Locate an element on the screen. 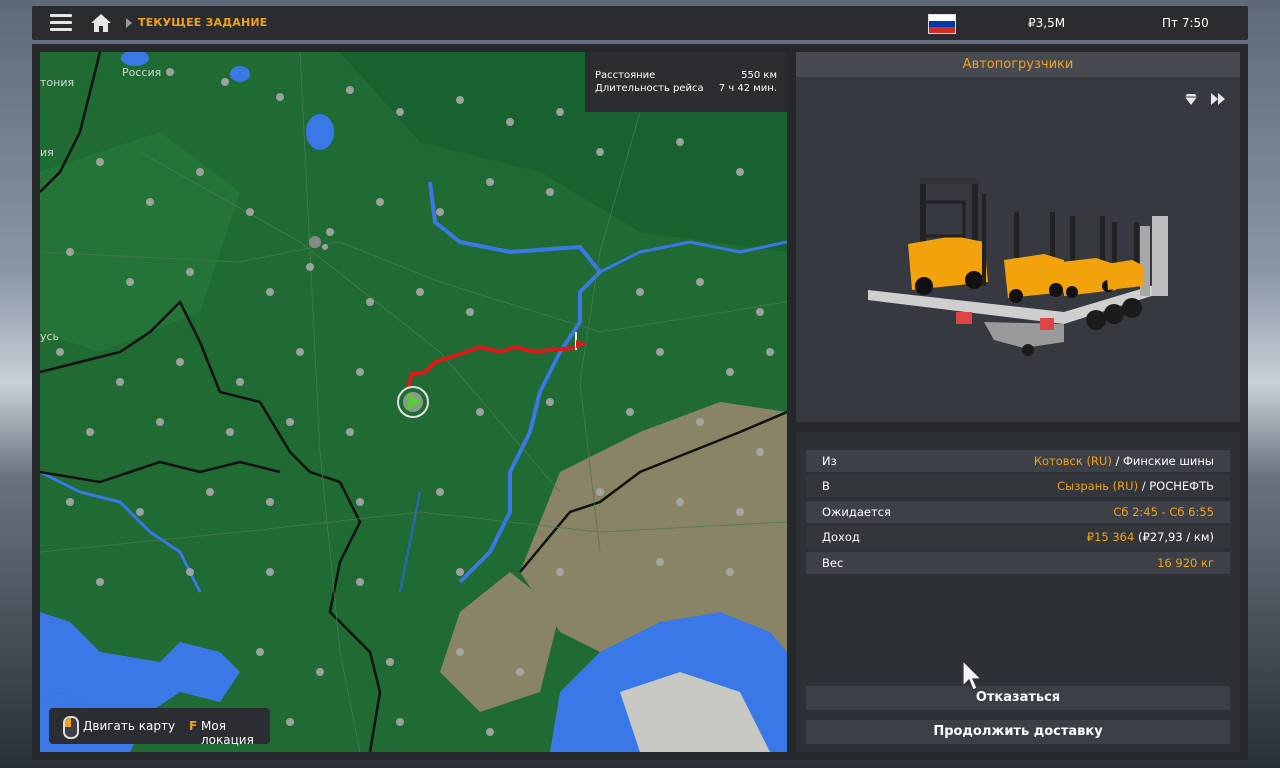 Image resolution: width=1280 pixels, height=768 pixels. menu-icon is located at coordinates (61, 23).